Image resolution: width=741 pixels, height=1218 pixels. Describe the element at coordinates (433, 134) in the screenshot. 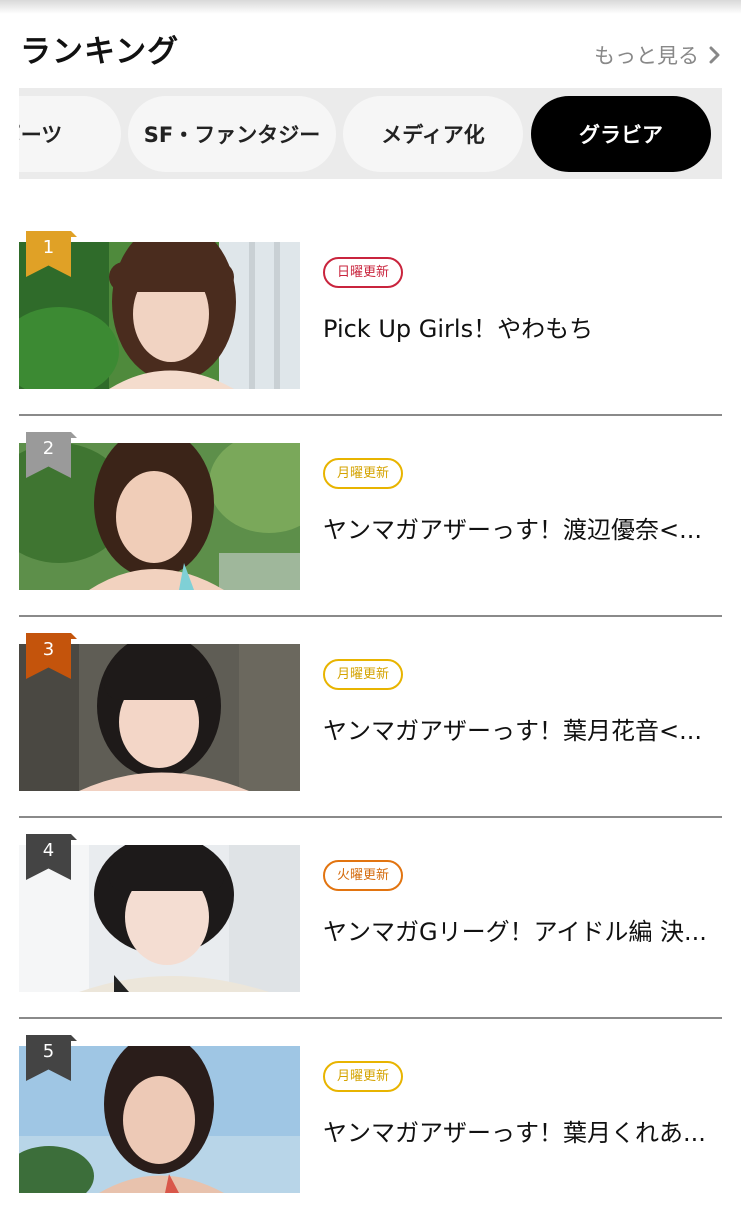

I see `tab-media: メディア化` at that location.